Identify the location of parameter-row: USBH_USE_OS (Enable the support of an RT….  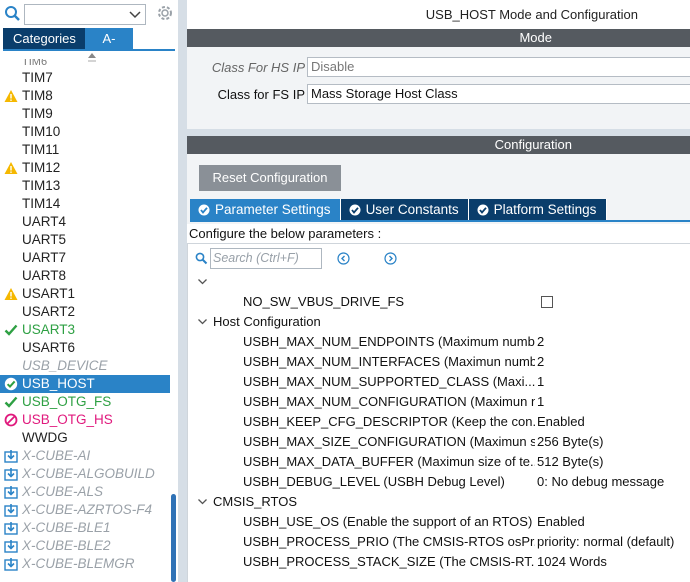
(438, 522).